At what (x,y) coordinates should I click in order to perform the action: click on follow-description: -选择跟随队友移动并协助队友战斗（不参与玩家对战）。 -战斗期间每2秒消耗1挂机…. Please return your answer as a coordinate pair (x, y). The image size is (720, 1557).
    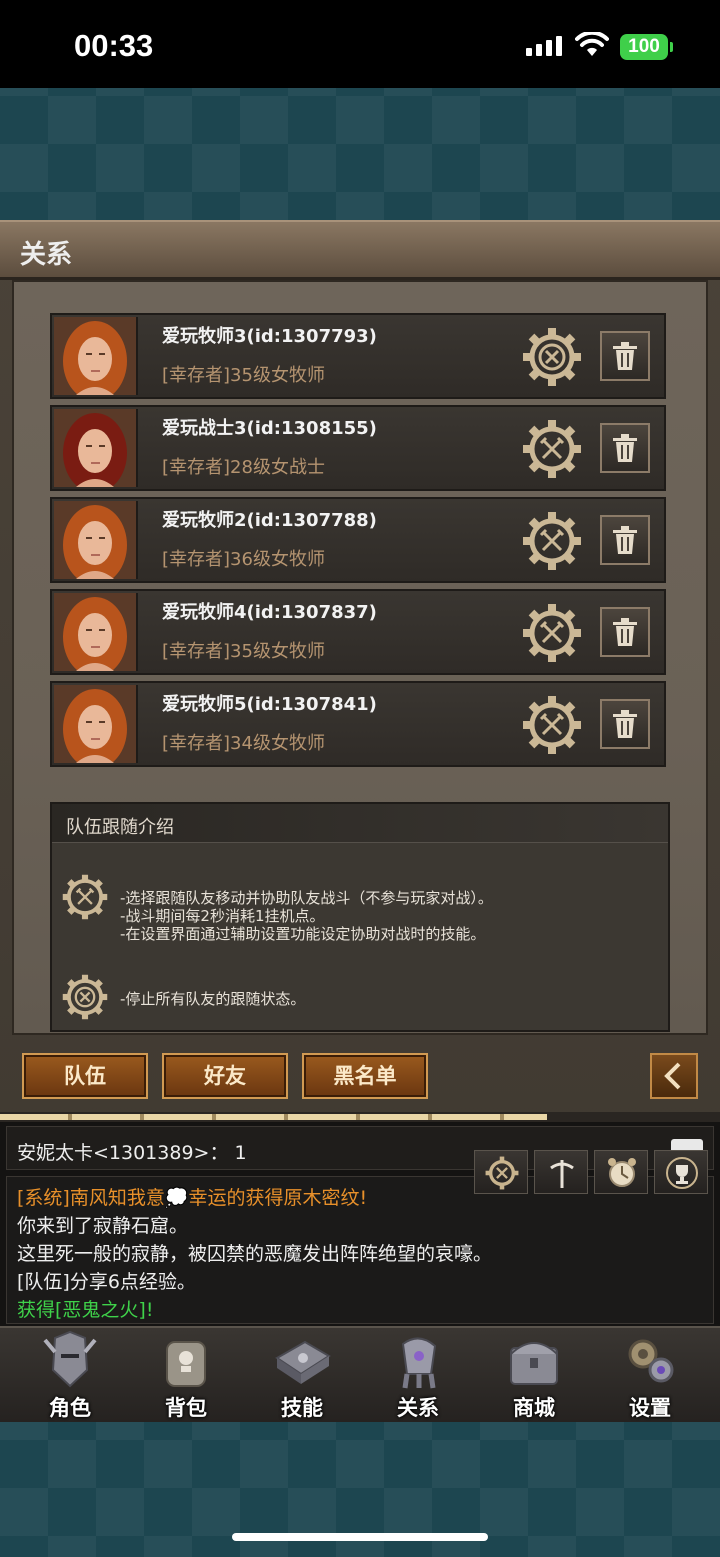
    Looking at the image, I should click on (306, 916).